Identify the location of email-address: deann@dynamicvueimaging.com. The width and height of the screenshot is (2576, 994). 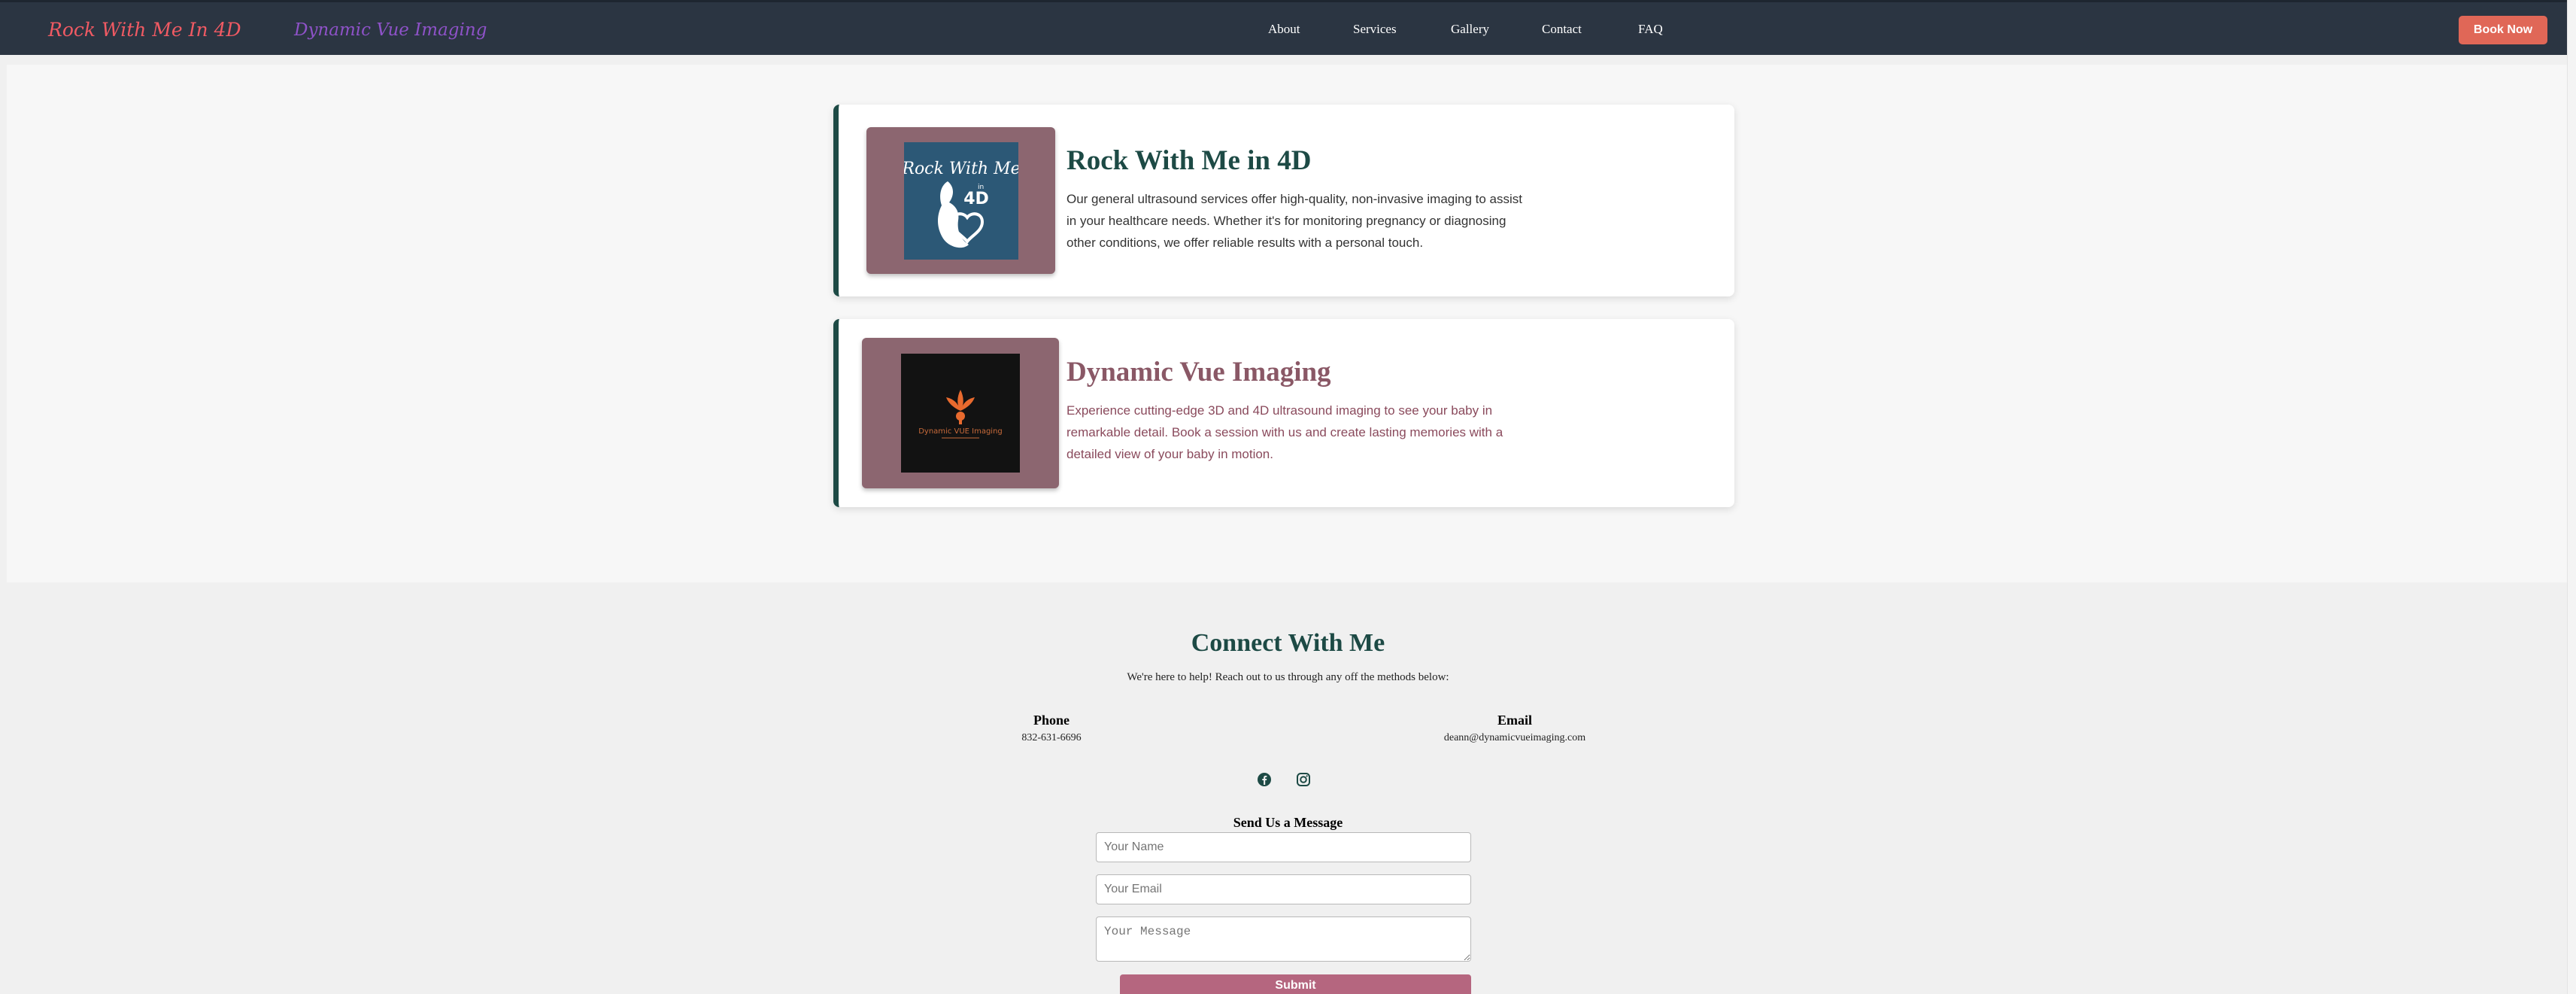
(1515, 738).